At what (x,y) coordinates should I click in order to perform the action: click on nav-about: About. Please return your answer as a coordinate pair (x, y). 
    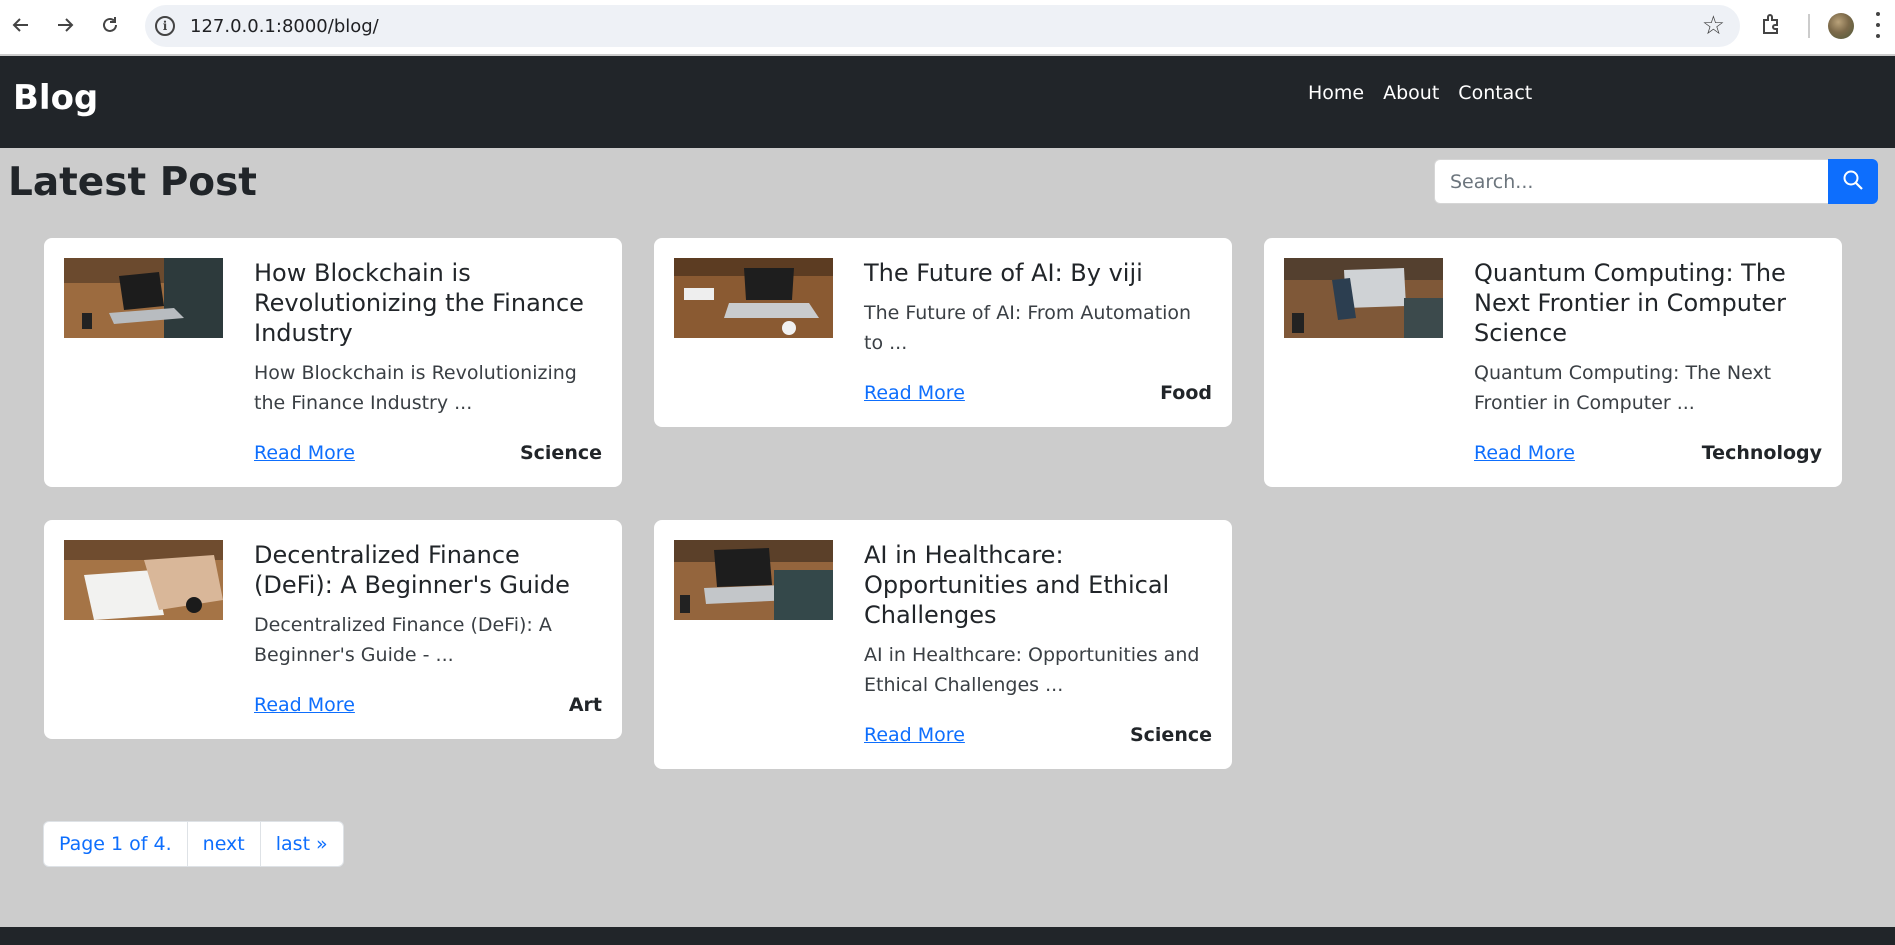
    Looking at the image, I should click on (1411, 93).